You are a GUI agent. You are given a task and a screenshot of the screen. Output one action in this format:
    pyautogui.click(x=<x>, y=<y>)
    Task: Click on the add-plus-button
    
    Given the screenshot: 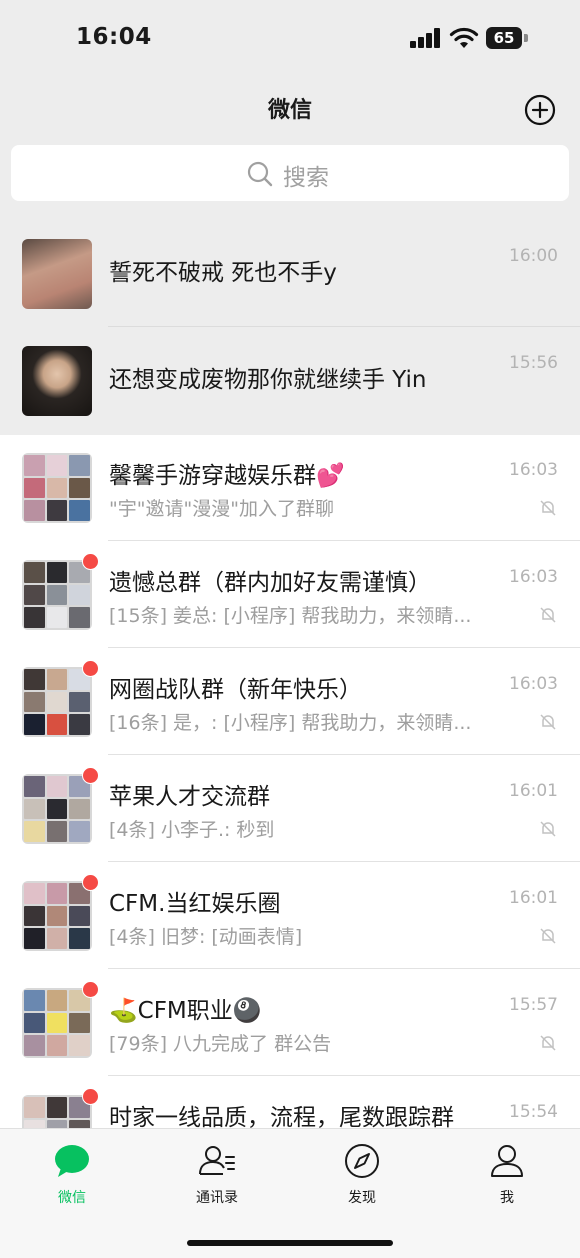 What is the action you would take?
    pyautogui.click(x=540, y=110)
    